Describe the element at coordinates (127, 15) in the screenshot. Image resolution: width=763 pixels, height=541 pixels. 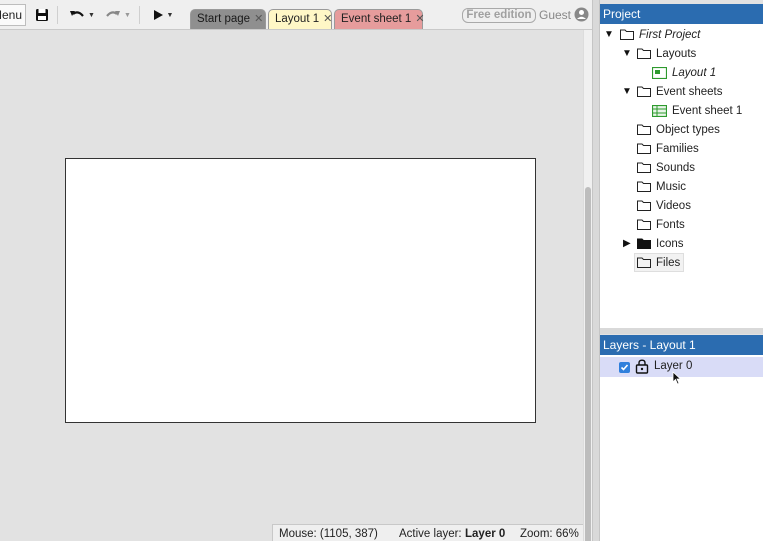
I see `redo-dropdown-icon: ▼` at that location.